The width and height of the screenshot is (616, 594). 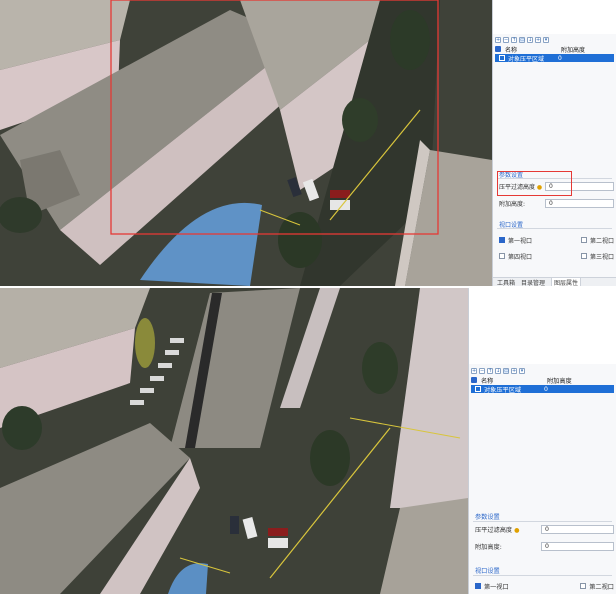 I want to click on flatten-height-row: 压平过滤高度 ● 0, so click(x=544, y=529).